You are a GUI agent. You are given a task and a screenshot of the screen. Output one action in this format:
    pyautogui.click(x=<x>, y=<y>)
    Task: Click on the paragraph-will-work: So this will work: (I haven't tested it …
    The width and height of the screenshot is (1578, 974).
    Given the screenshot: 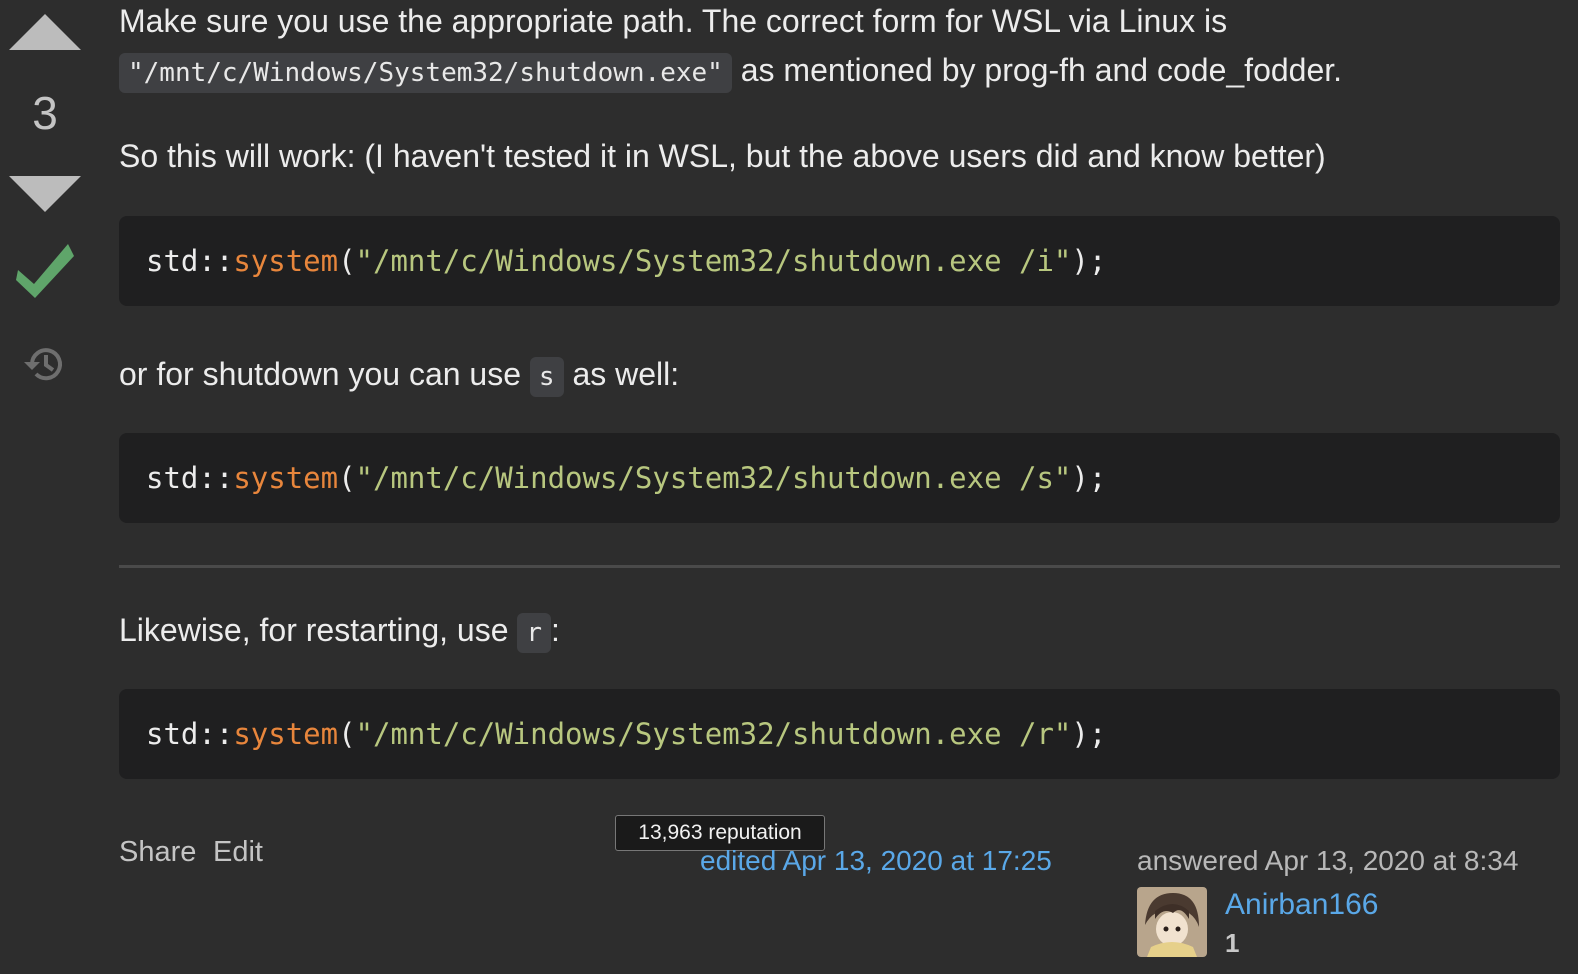 What is the action you would take?
    pyautogui.click(x=722, y=156)
    